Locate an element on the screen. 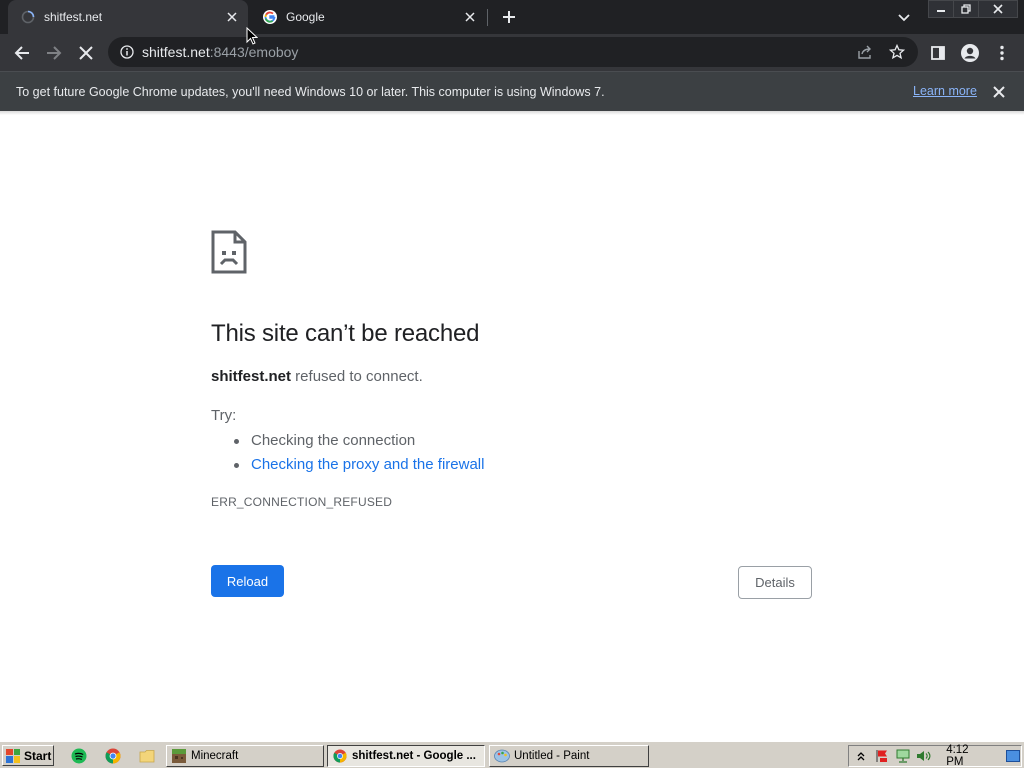  plus-icon is located at coordinates (509, 17).